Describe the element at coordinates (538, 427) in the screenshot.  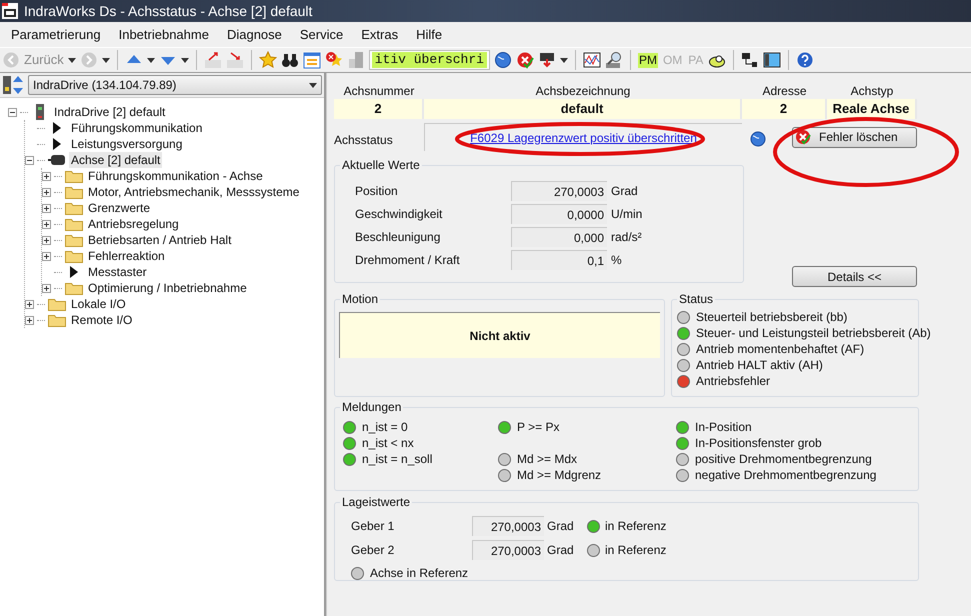
I see `message-label: P >= Px` at that location.